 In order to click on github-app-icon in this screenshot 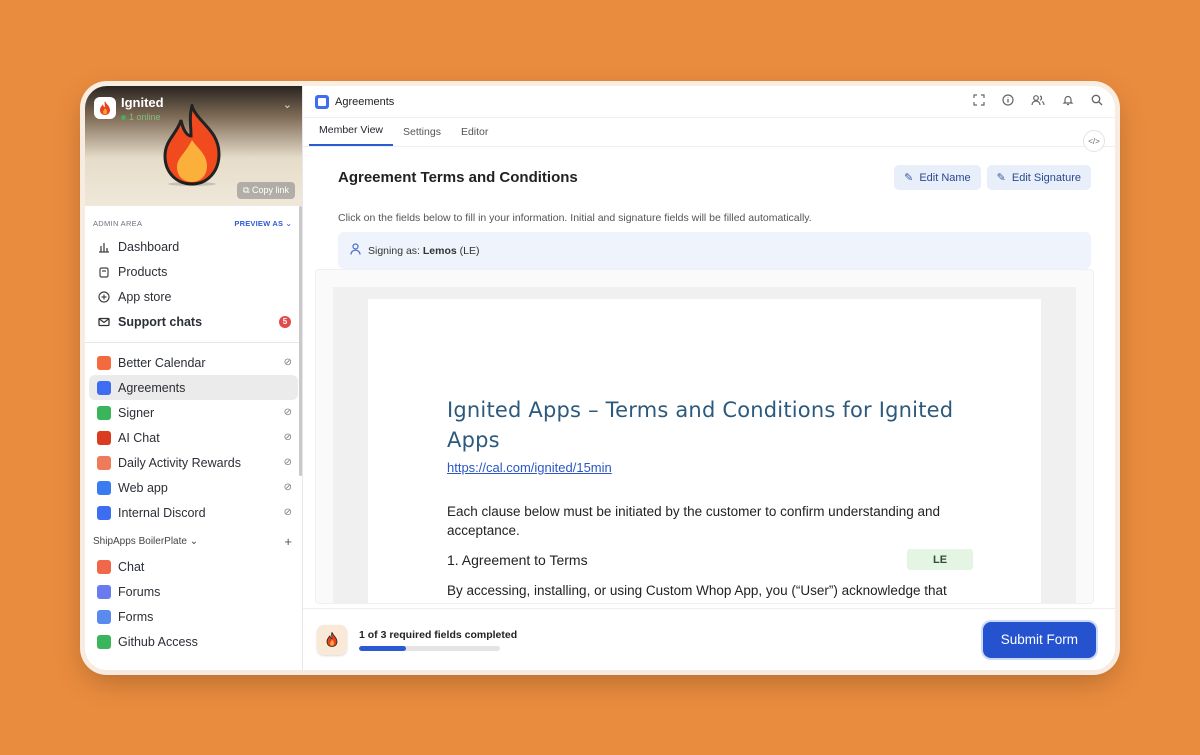, I will do `click(104, 641)`.